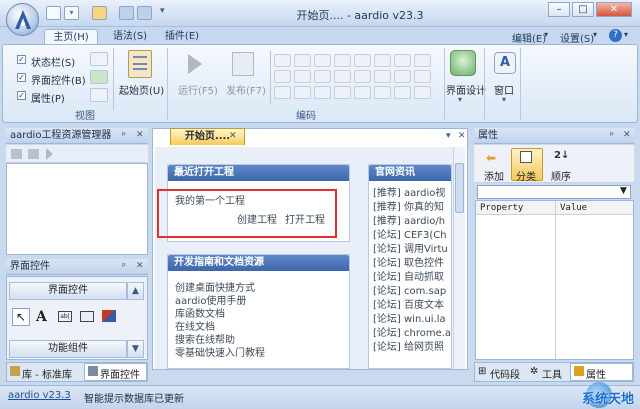 The width and height of the screenshot is (640, 409). What do you see at coordinates (554, 192) in the screenshot?
I see `object-selector` at bounding box center [554, 192].